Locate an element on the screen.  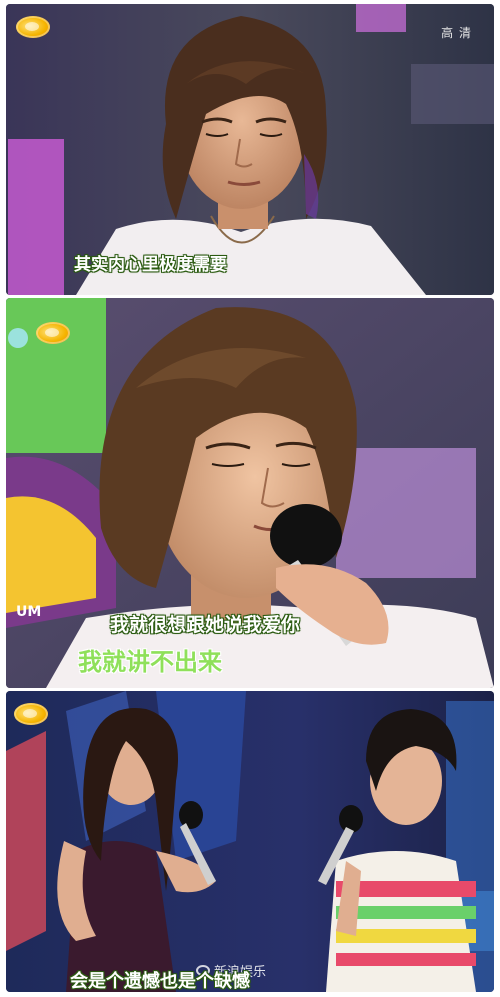
subtitle-frame-1: 其实内心里极度需要 is located at coordinates (150, 265).